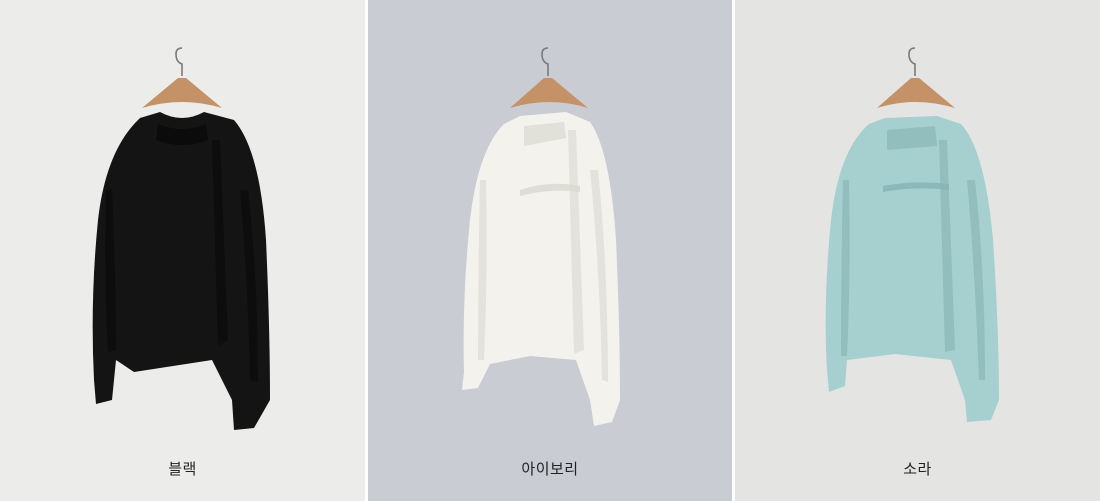  What do you see at coordinates (917, 469) in the screenshot?
I see `color-caption-skyblue: 소라` at bounding box center [917, 469].